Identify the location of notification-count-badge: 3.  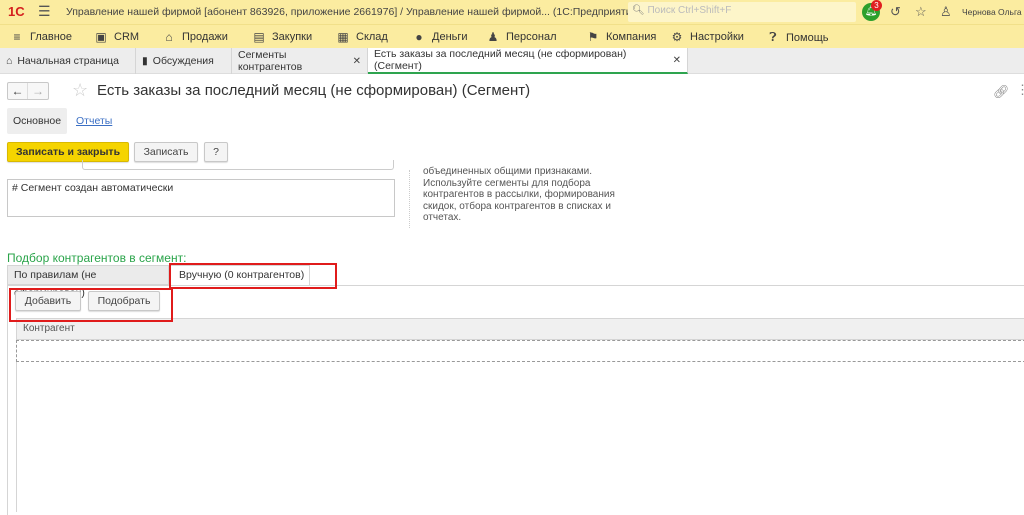
(876, 5).